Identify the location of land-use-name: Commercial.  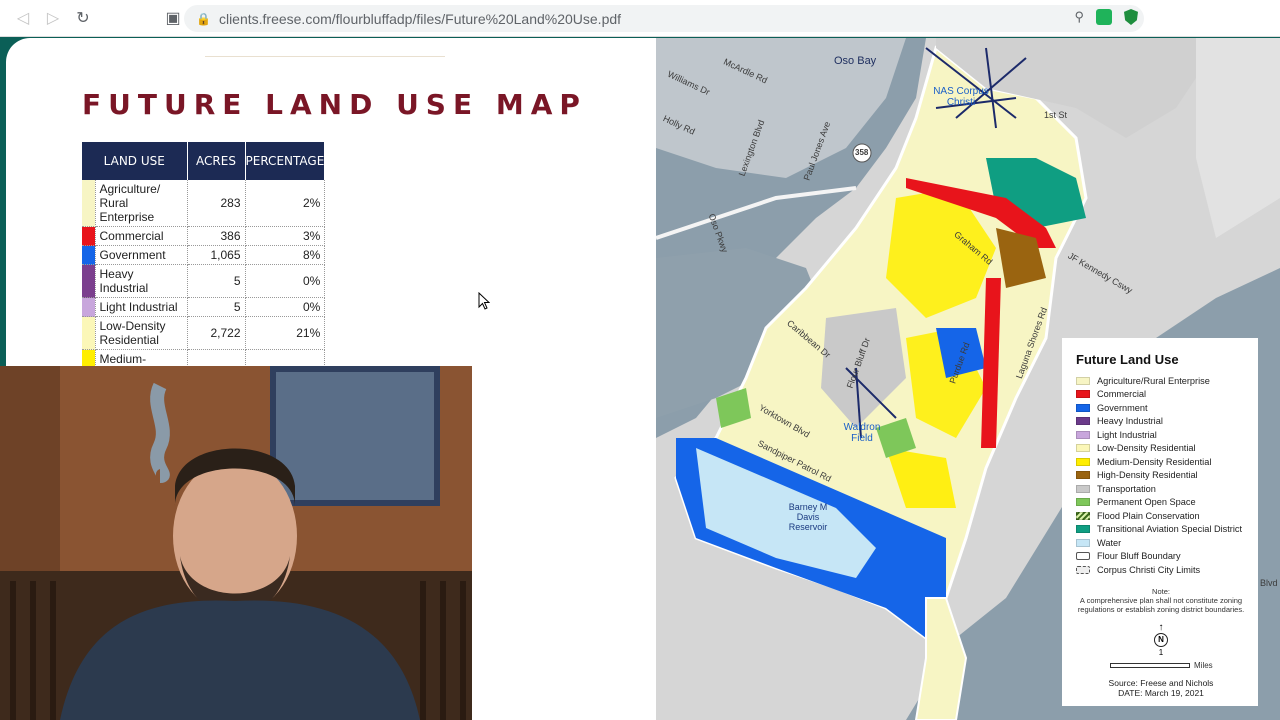
(141, 236).